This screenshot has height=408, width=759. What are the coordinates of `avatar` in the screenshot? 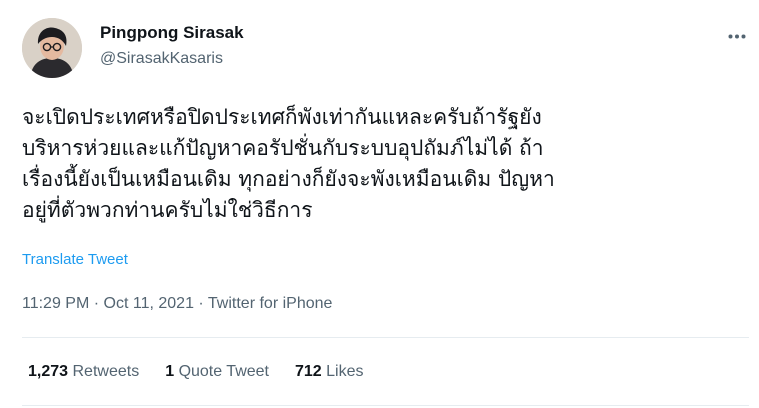 It's located at (52, 48).